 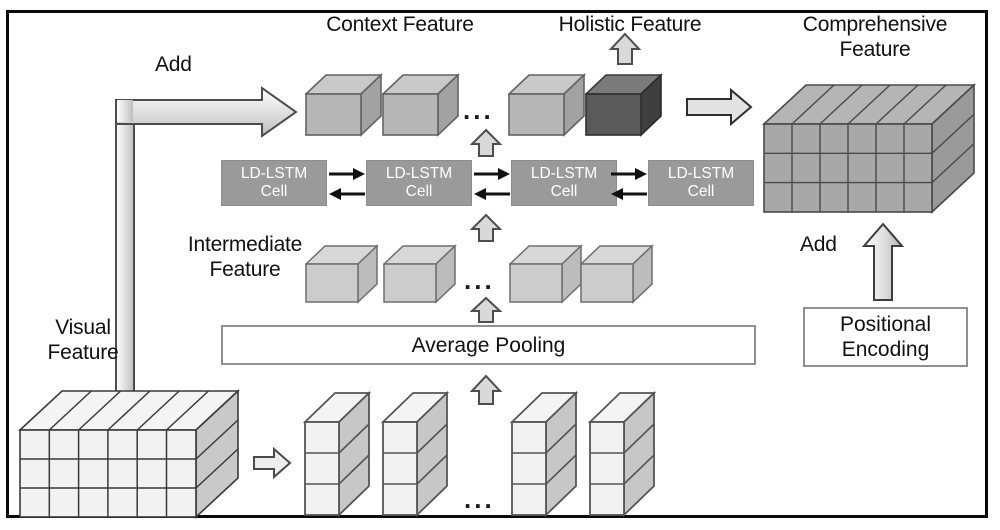 What do you see at coordinates (419, 173) in the screenshot?
I see `lstm-cell-2-line1: LD-LSTM` at bounding box center [419, 173].